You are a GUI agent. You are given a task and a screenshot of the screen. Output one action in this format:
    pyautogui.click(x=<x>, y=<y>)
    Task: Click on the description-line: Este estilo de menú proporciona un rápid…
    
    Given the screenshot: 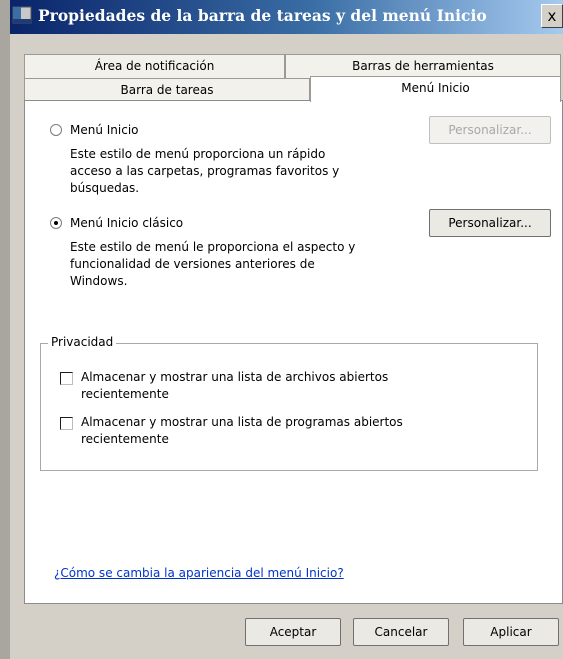 What is the action you would take?
    pyautogui.click(x=198, y=154)
    